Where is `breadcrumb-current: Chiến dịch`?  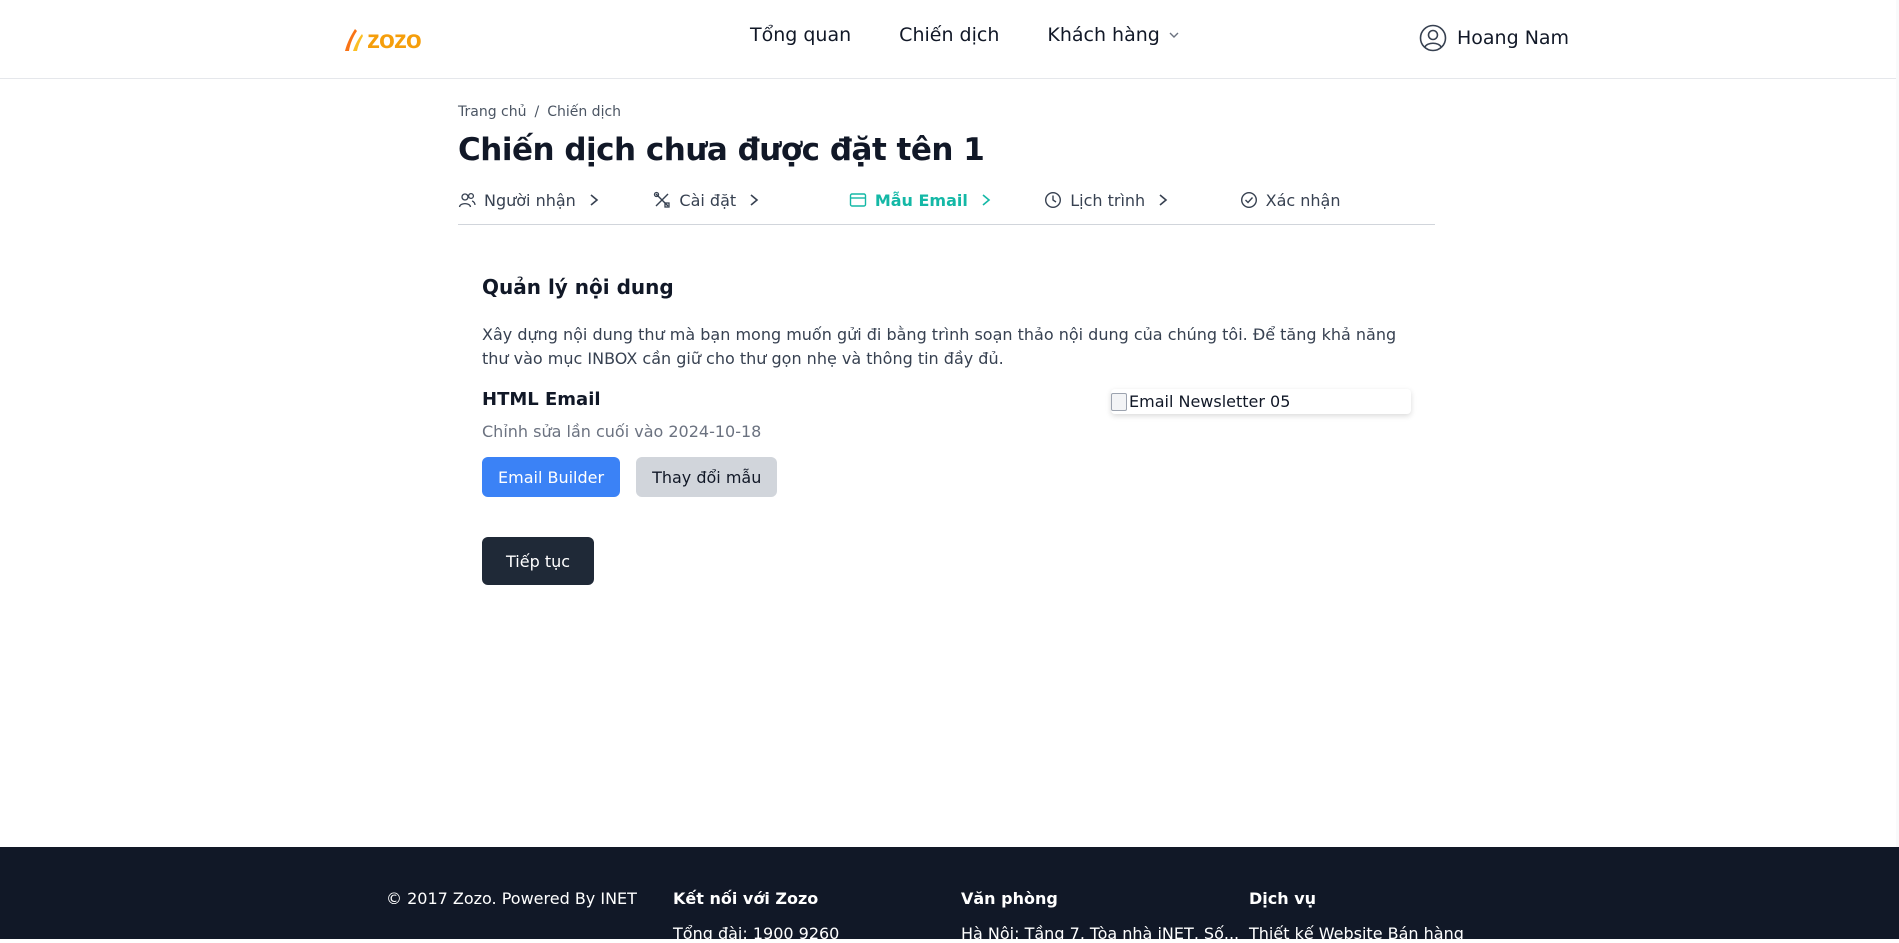 breadcrumb-current: Chiến dịch is located at coordinates (584, 112).